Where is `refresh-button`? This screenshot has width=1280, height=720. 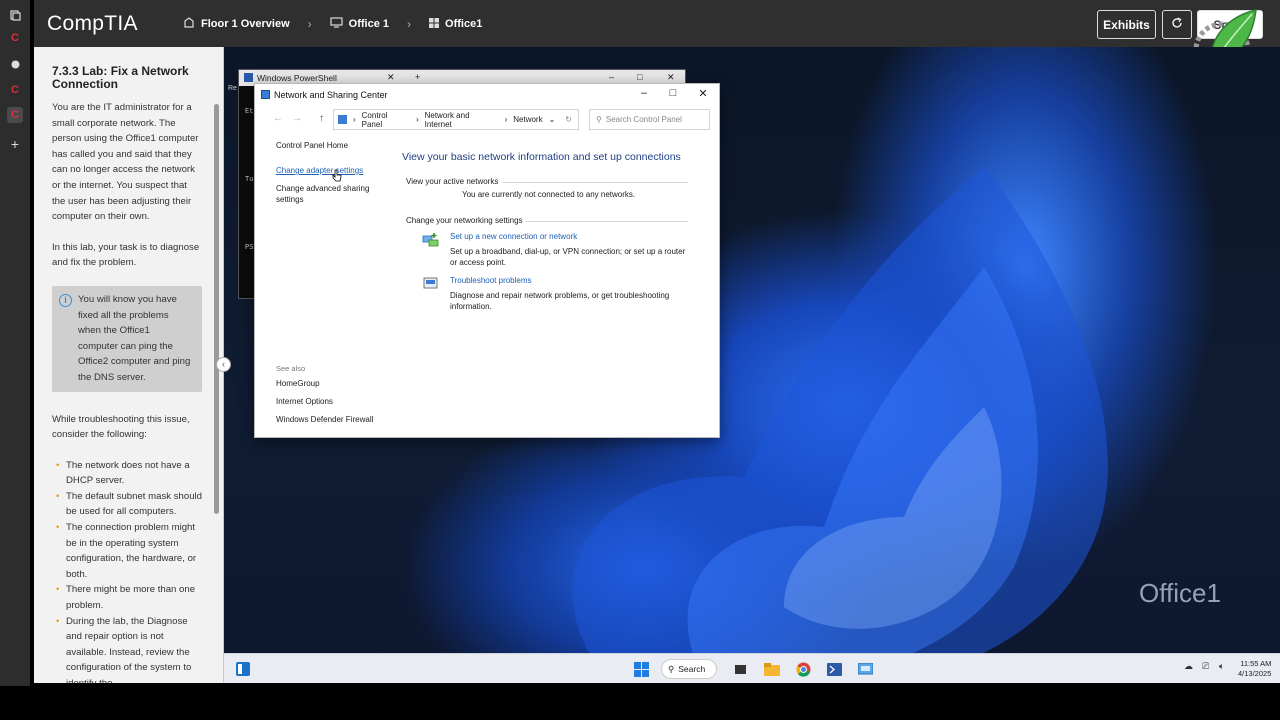 refresh-button is located at coordinates (1177, 24).